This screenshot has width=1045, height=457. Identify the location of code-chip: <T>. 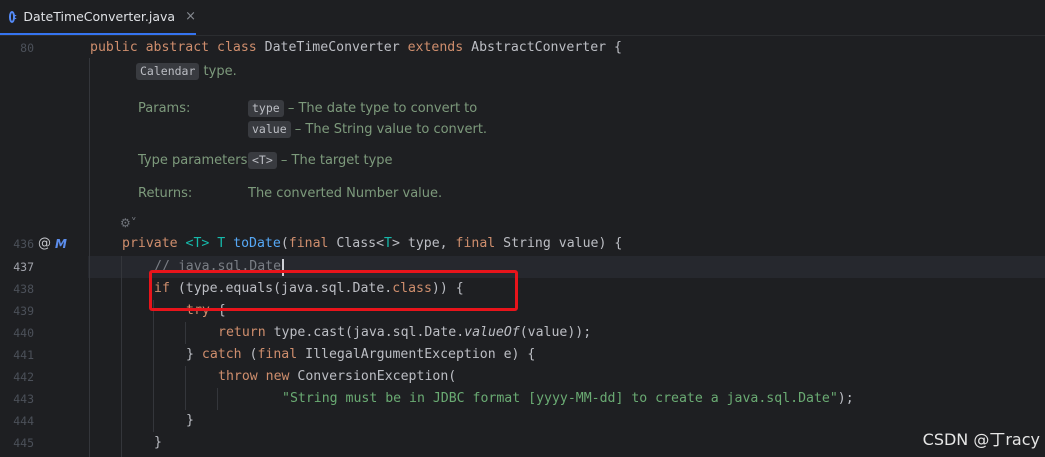
(262, 160).